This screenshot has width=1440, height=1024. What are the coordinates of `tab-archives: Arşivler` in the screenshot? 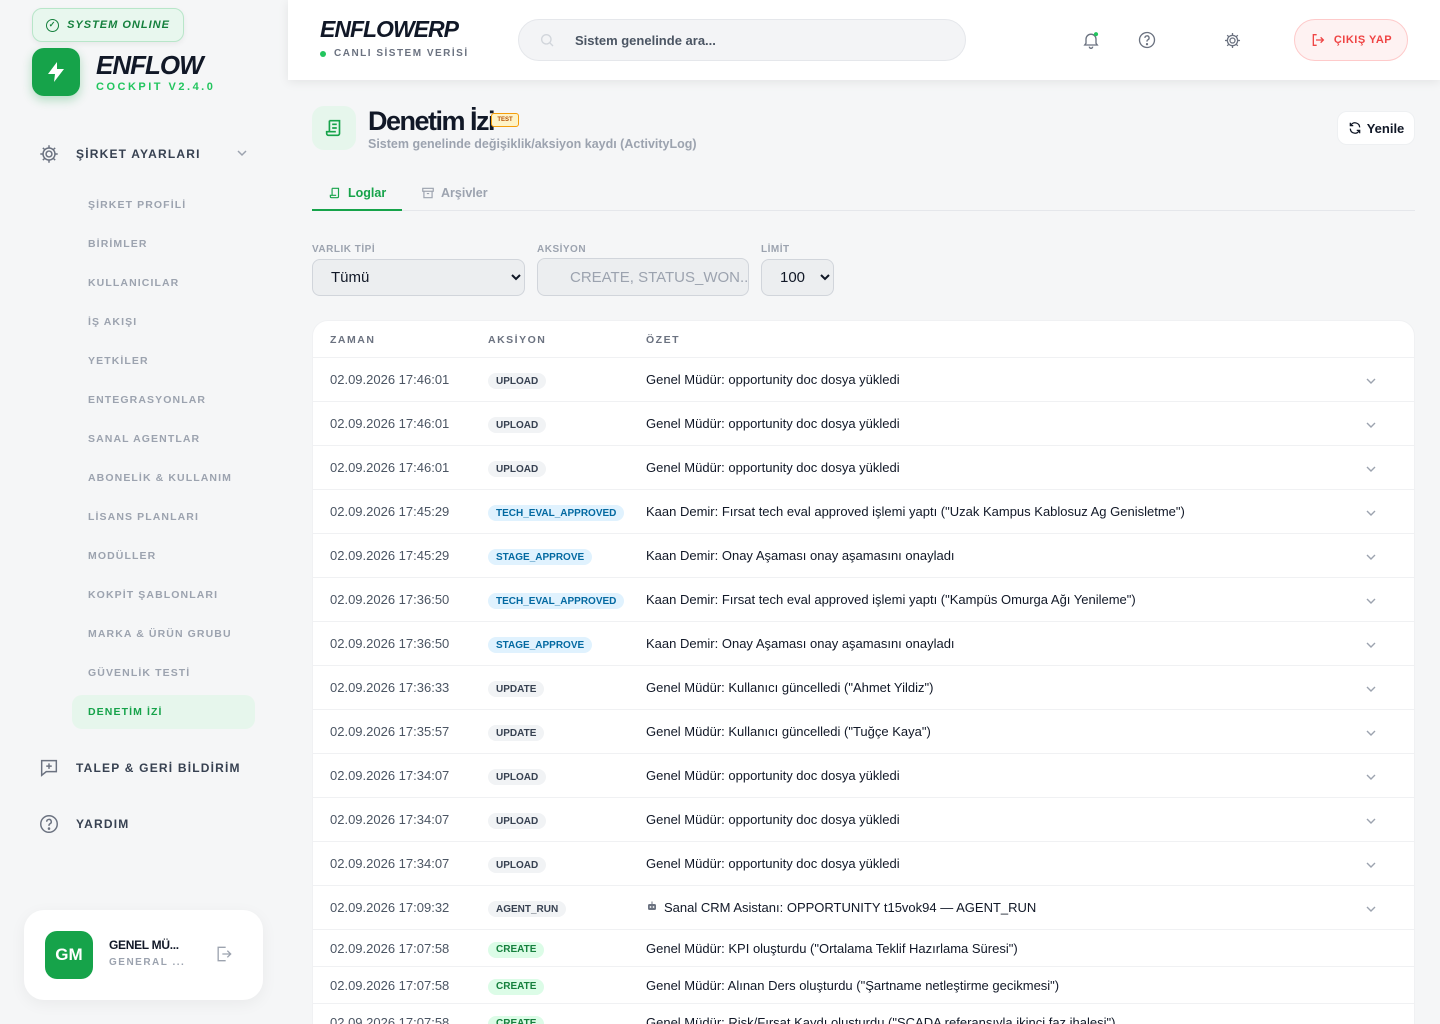 It's located at (454, 193).